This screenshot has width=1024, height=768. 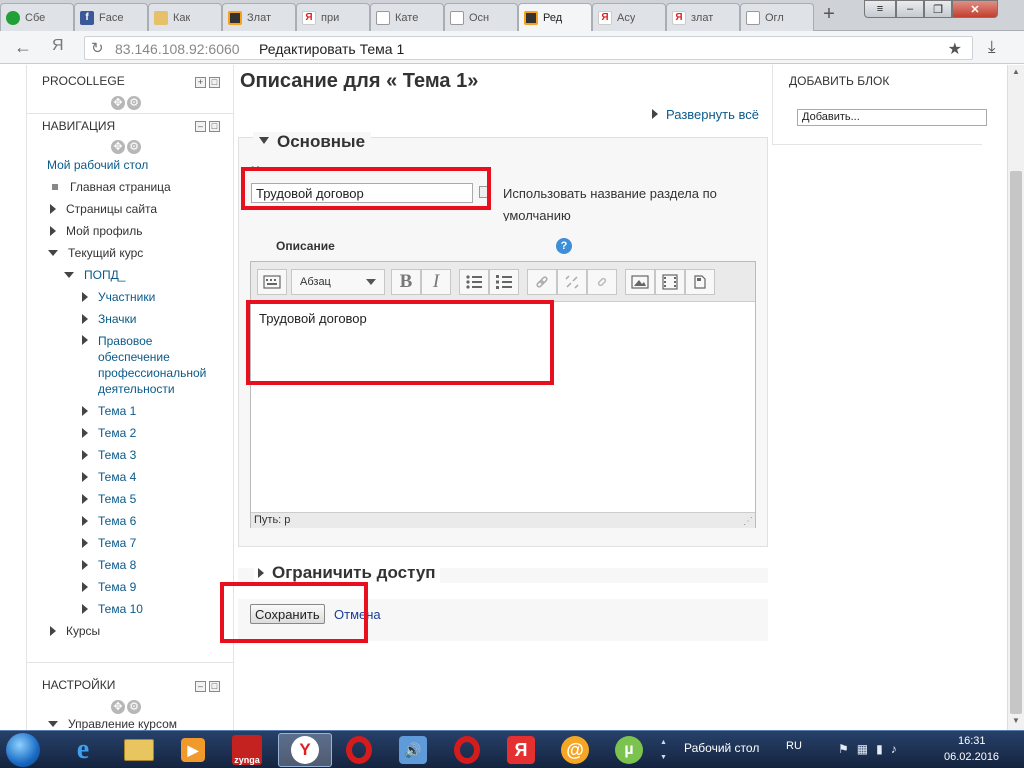 I want to click on browser-tab: Я Асу, so click(x=629, y=17).